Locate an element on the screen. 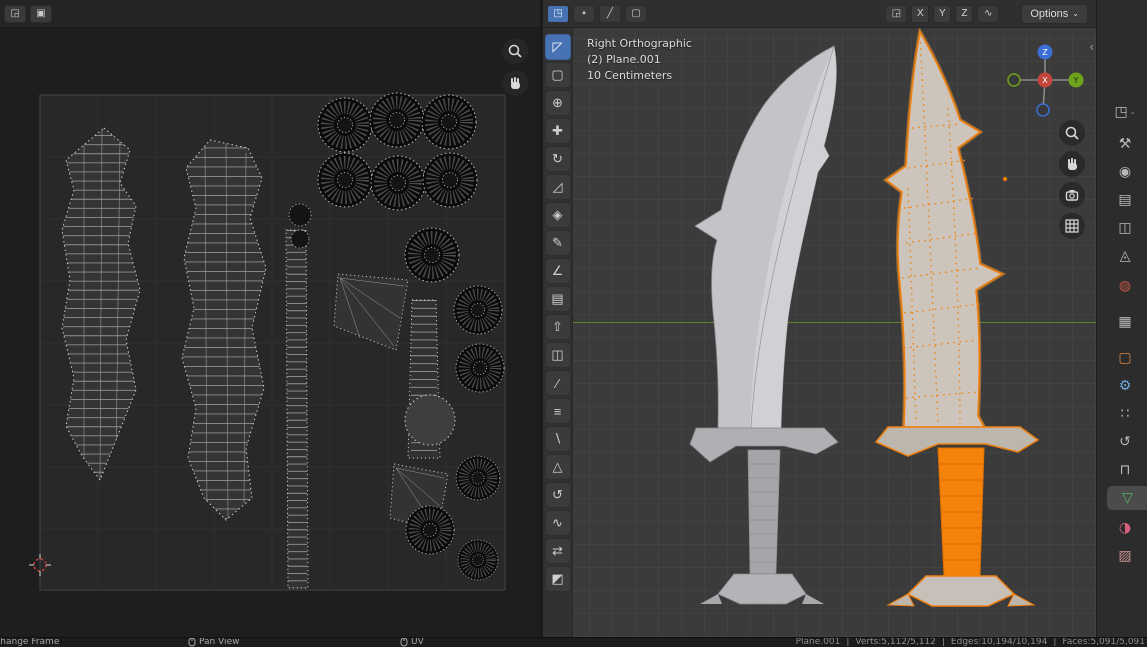 The image size is (1147, 647). tool-shear: ◩ is located at coordinates (557, 579).